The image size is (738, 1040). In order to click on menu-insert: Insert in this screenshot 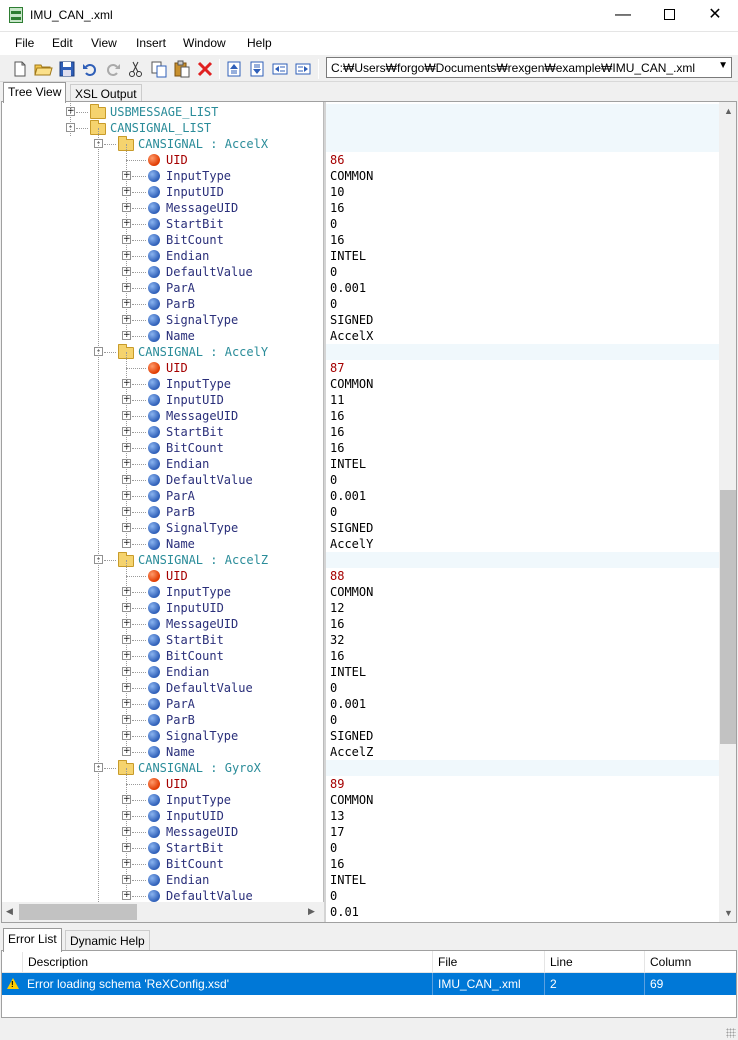, I will do `click(151, 43)`.